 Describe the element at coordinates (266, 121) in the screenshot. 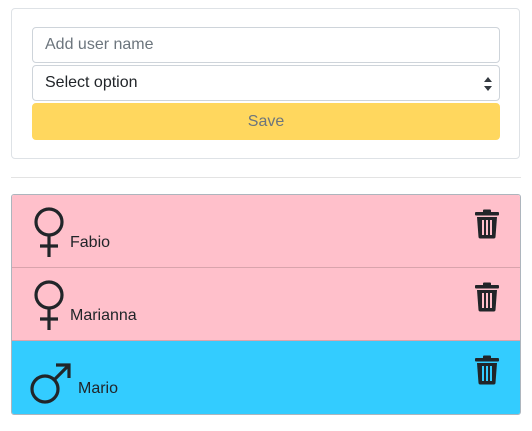

I see `save-button: Save` at that location.